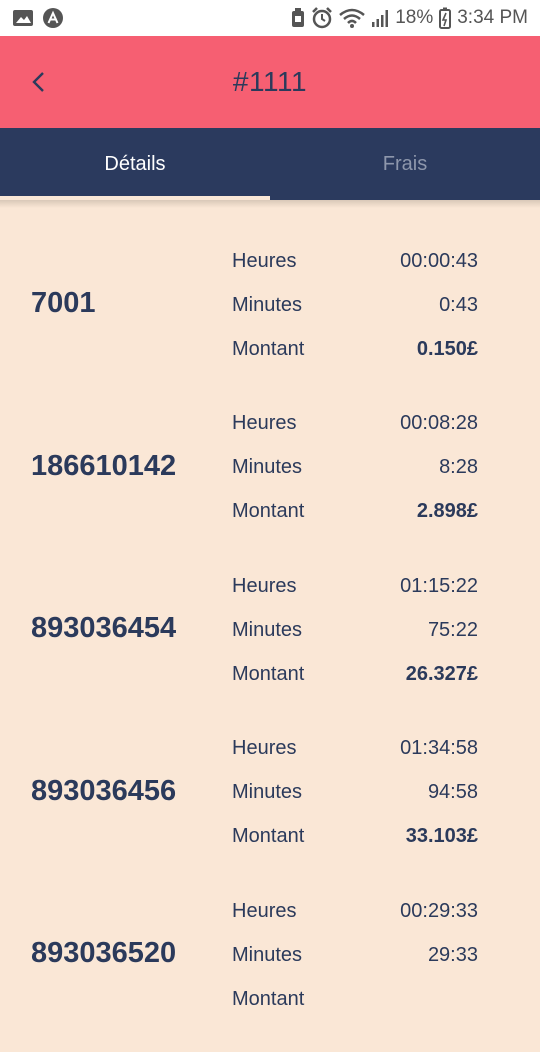 This screenshot has width=540, height=1052. I want to click on tab-bar: Détails Frais, so click(270, 164).